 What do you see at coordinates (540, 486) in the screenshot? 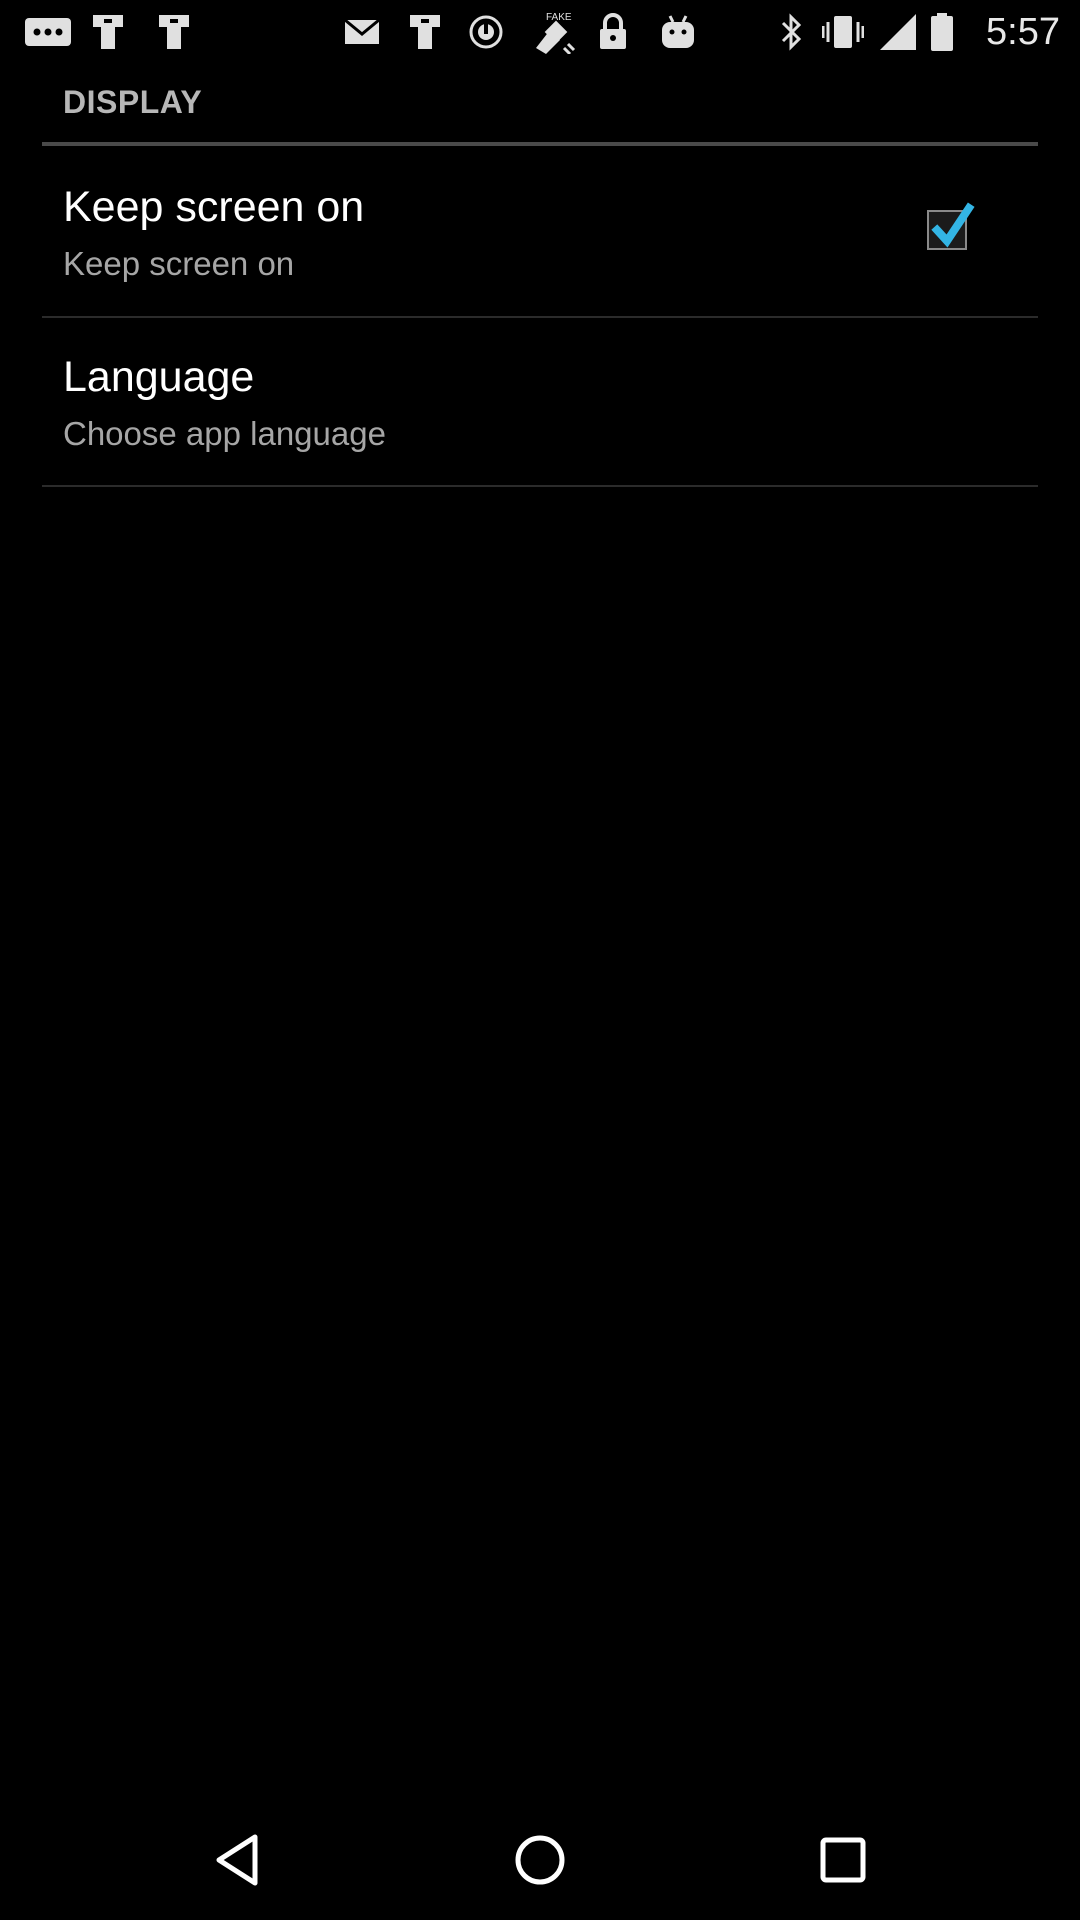
I see `row-divider` at bounding box center [540, 486].